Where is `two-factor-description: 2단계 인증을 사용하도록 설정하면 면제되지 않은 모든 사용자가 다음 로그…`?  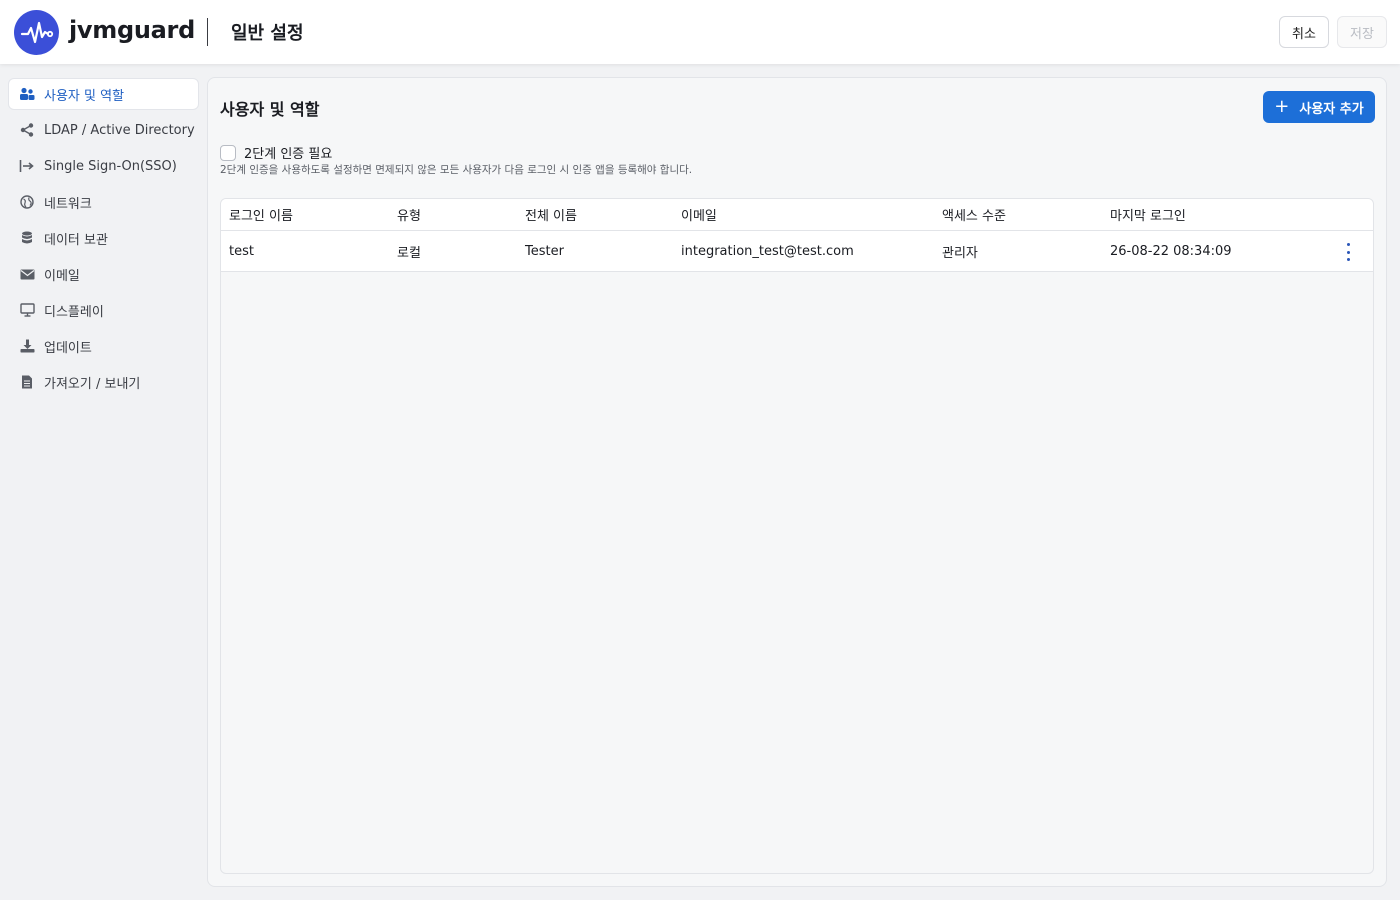 two-factor-description: 2단계 인증을 사용하도록 설정하면 면제되지 않은 모든 사용자가 다음 로그… is located at coordinates (456, 170).